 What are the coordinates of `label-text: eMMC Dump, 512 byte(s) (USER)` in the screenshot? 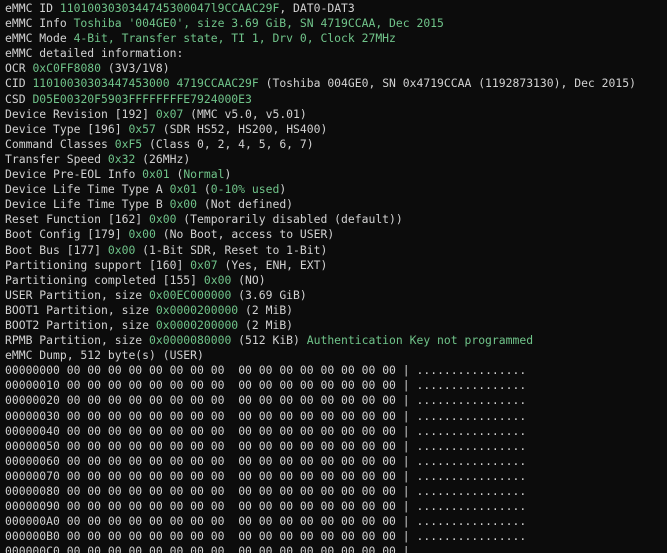 It's located at (104, 355).